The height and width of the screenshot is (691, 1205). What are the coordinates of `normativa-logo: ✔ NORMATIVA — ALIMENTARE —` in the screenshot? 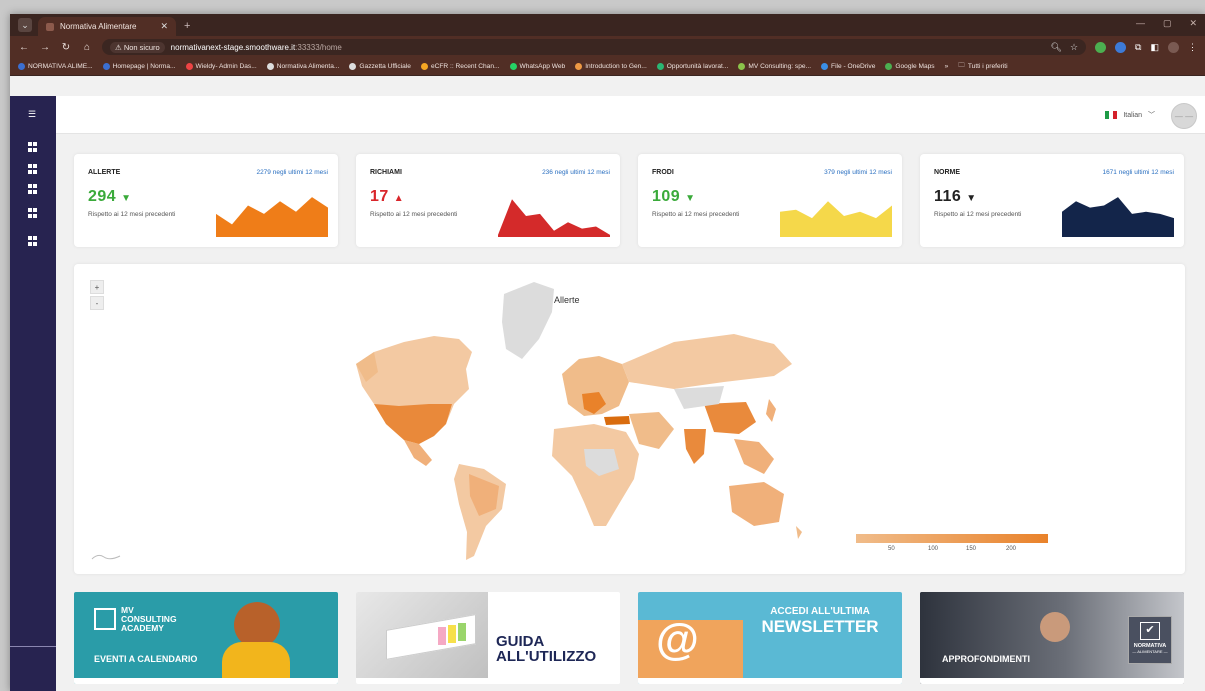 It's located at (1150, 640).